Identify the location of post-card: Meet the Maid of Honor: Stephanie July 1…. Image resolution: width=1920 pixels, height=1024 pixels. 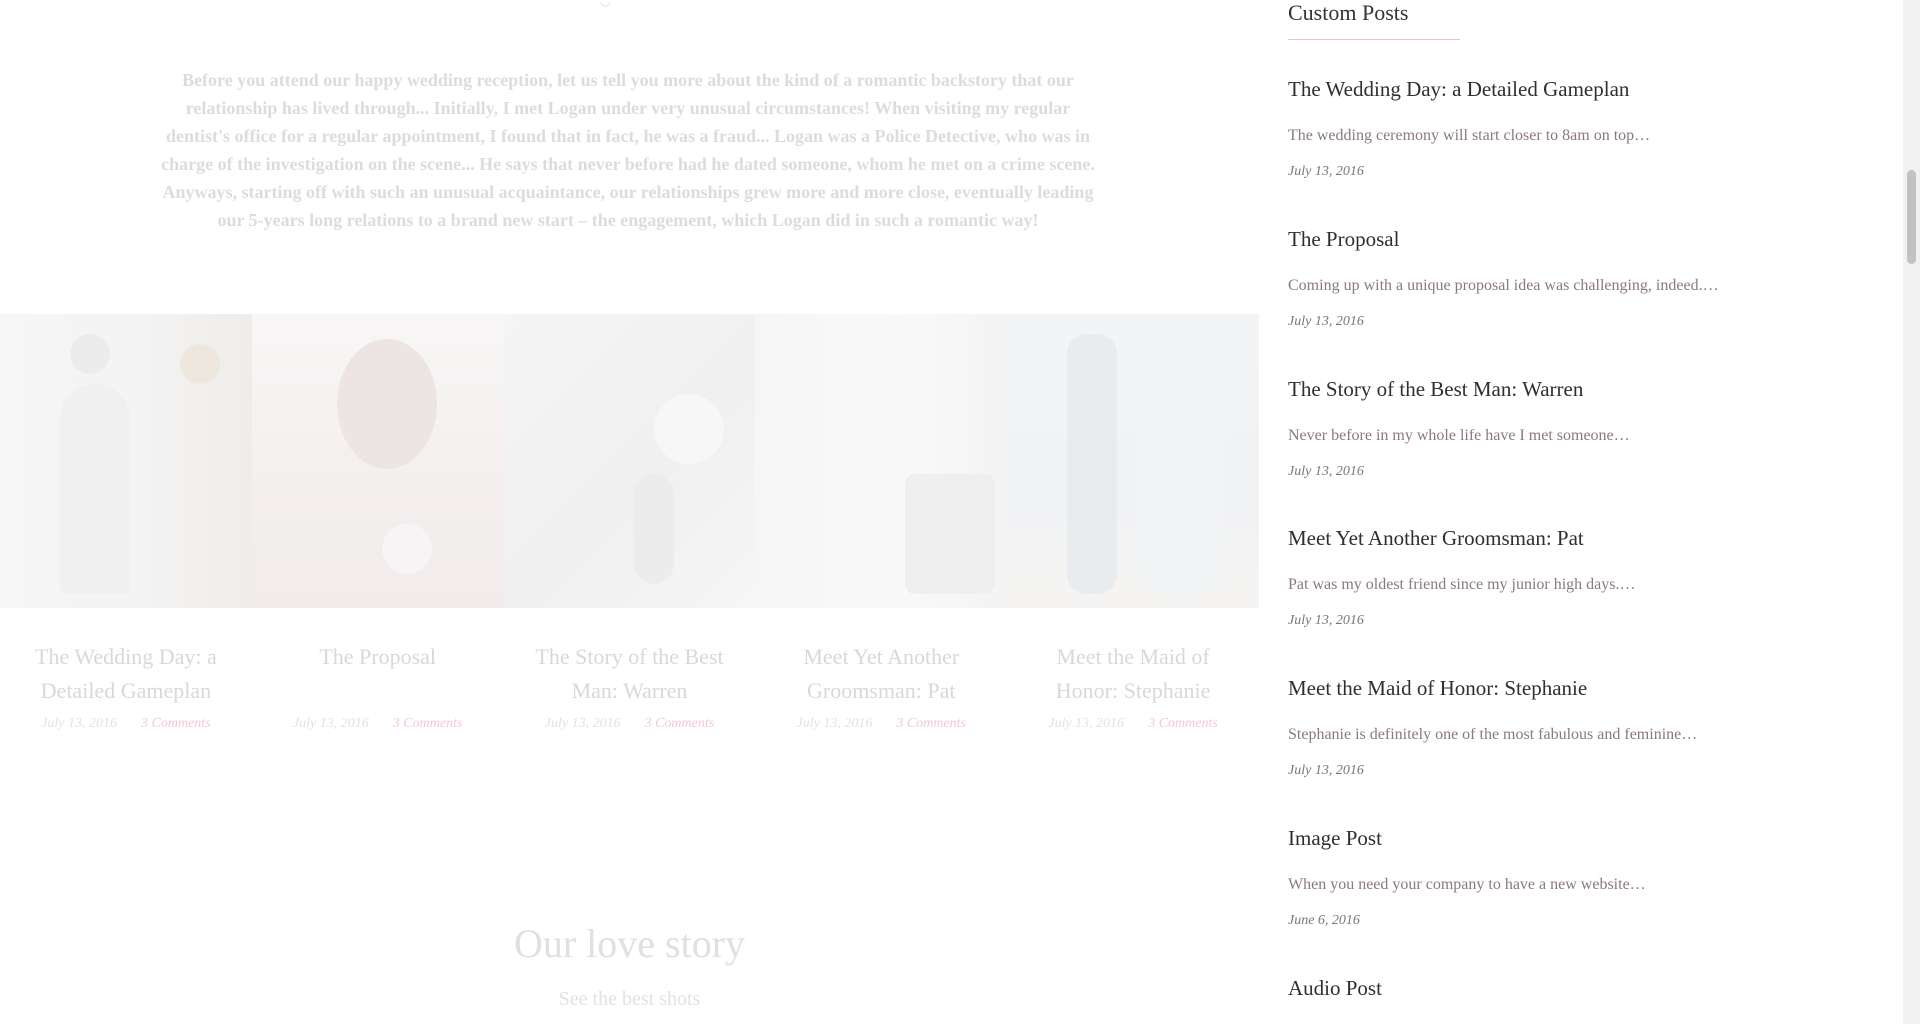
(1133, 686).